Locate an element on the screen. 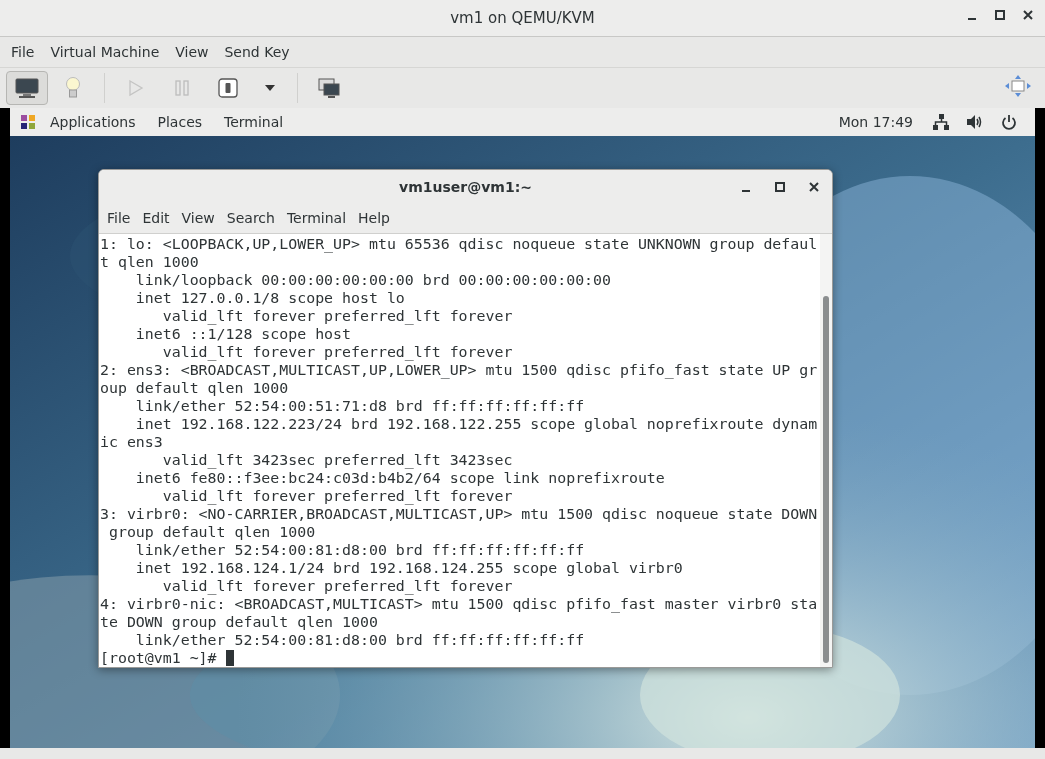 This screenshot has width=1045, height=759. terminal-title: vm1user@vm1:~ is located at coordinates (465, 186).